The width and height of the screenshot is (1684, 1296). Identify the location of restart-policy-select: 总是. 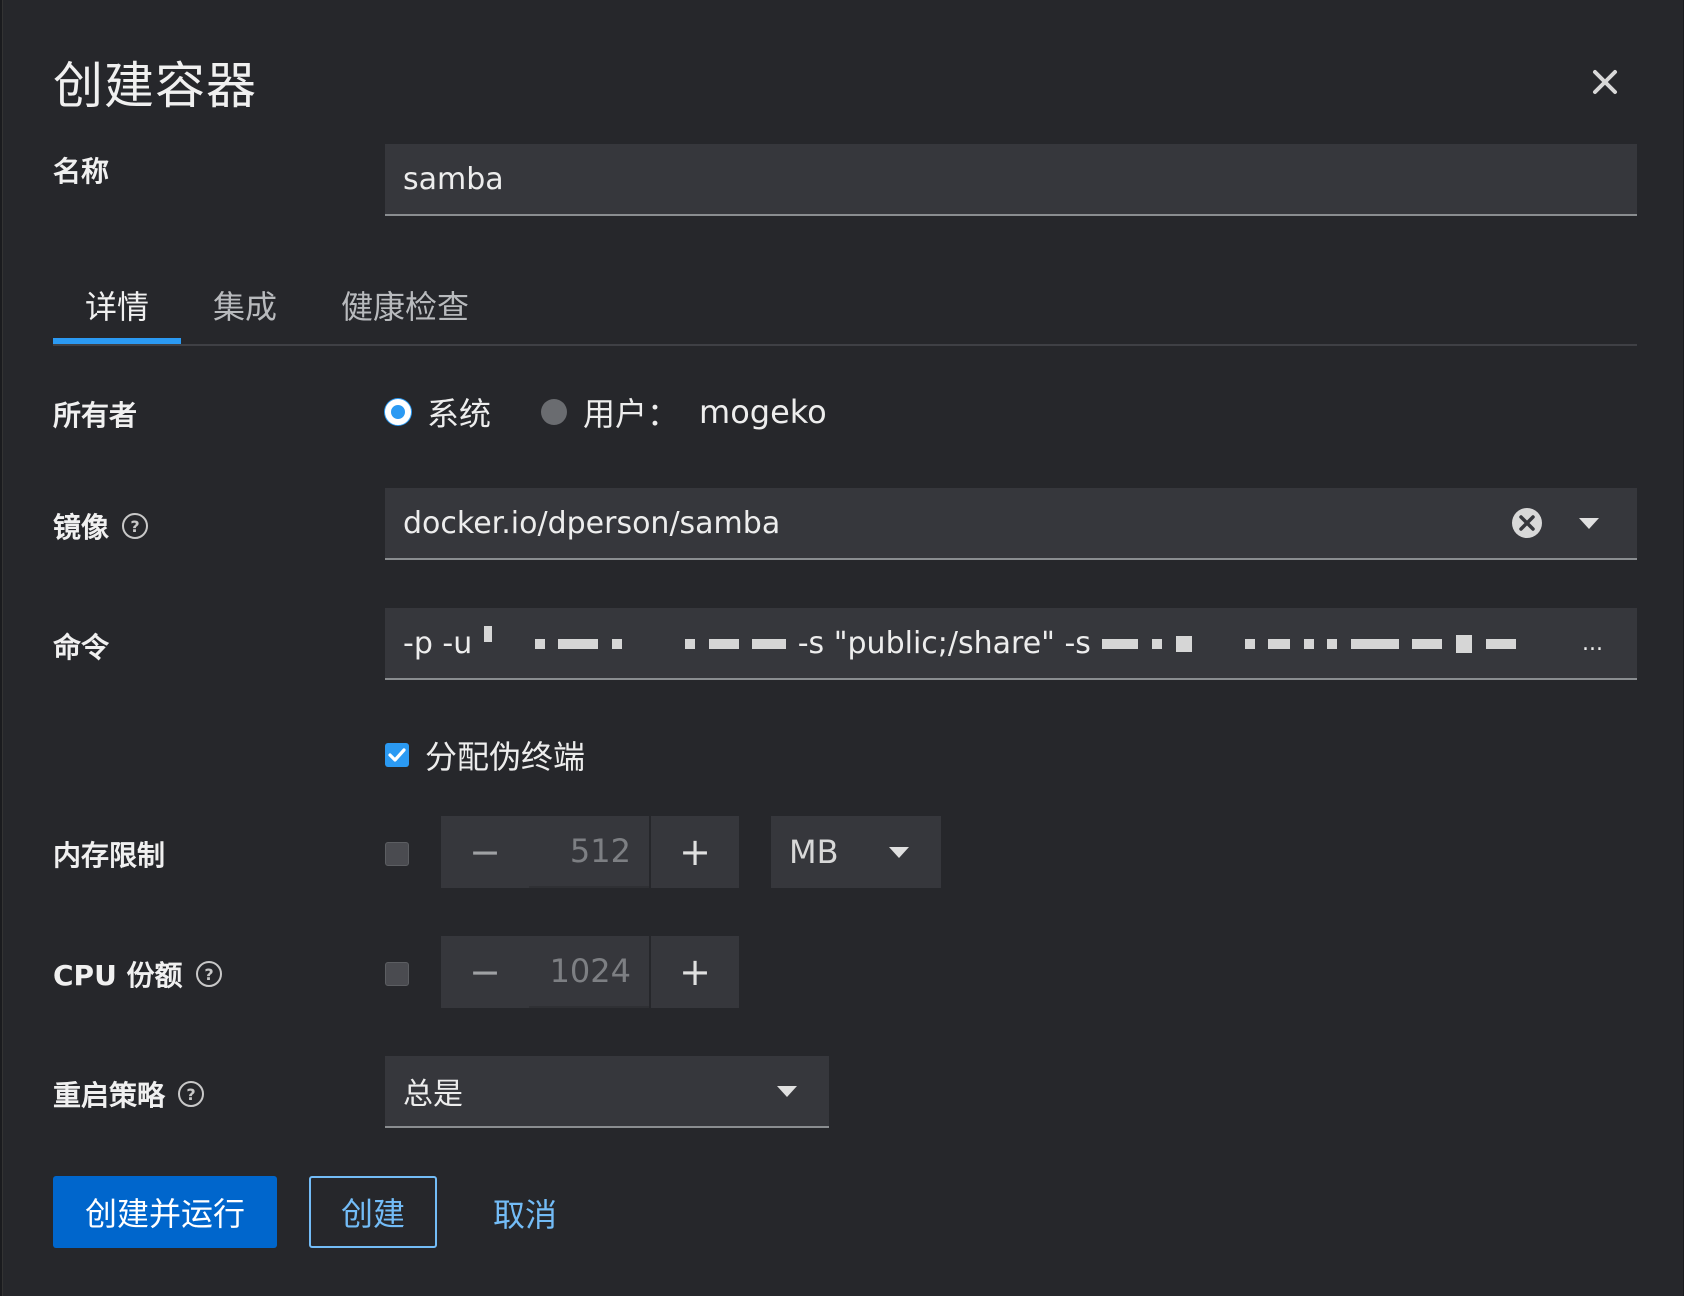
(607, 1092).